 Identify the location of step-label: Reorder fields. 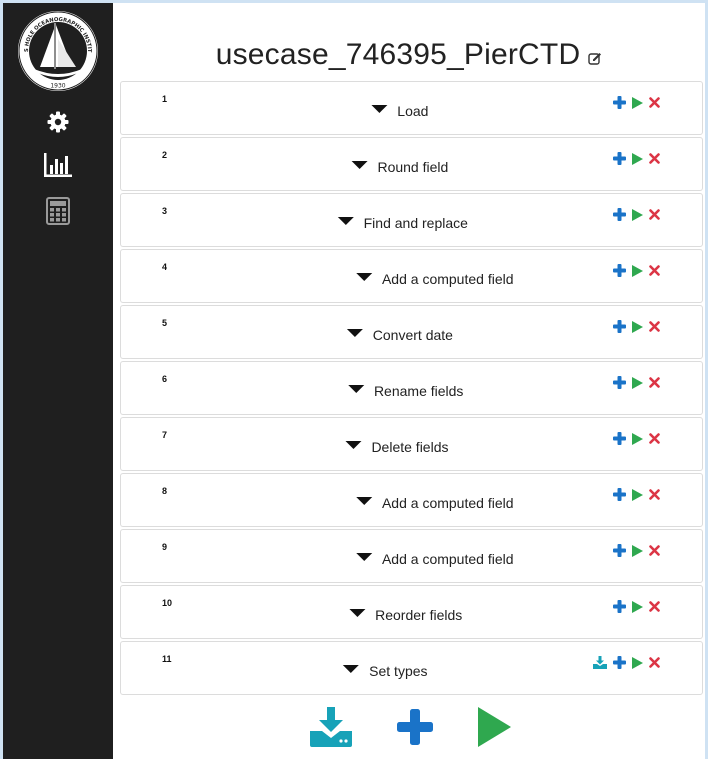
(419, 615).